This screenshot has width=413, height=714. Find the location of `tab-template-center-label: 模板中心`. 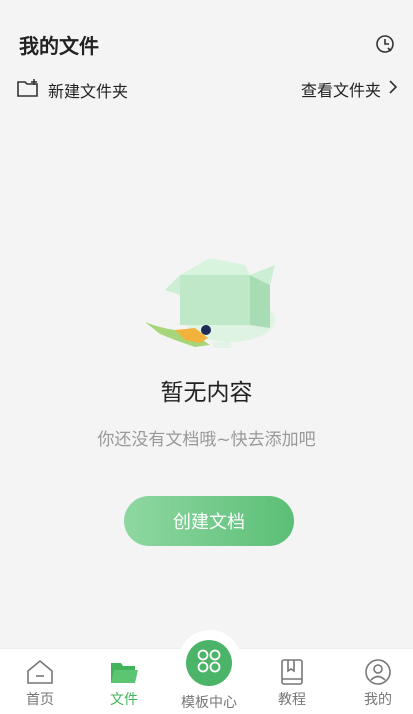

tab-template-center-label: 模板中心 is located at coordinates (209, 702).